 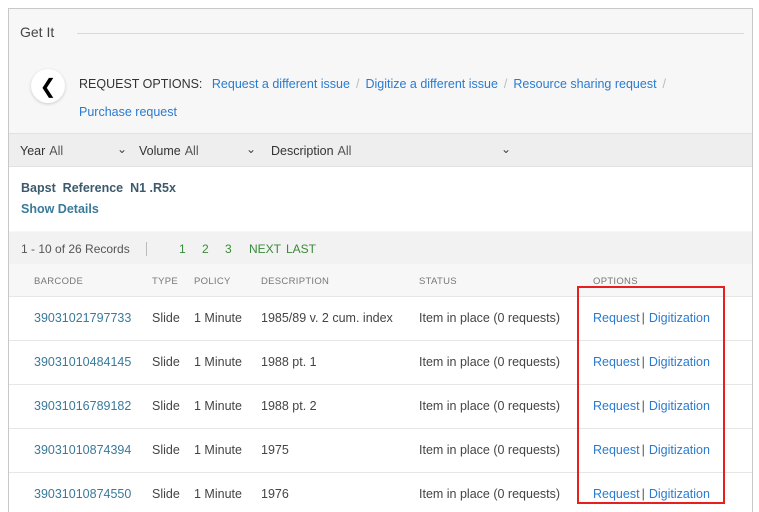 What do you see at coordinates (380, 150) in the screenshot?
I see `filter-bar: Year All ⌄ Volume All ⌄ Description All ⌄` at bounding box center [380, 150].